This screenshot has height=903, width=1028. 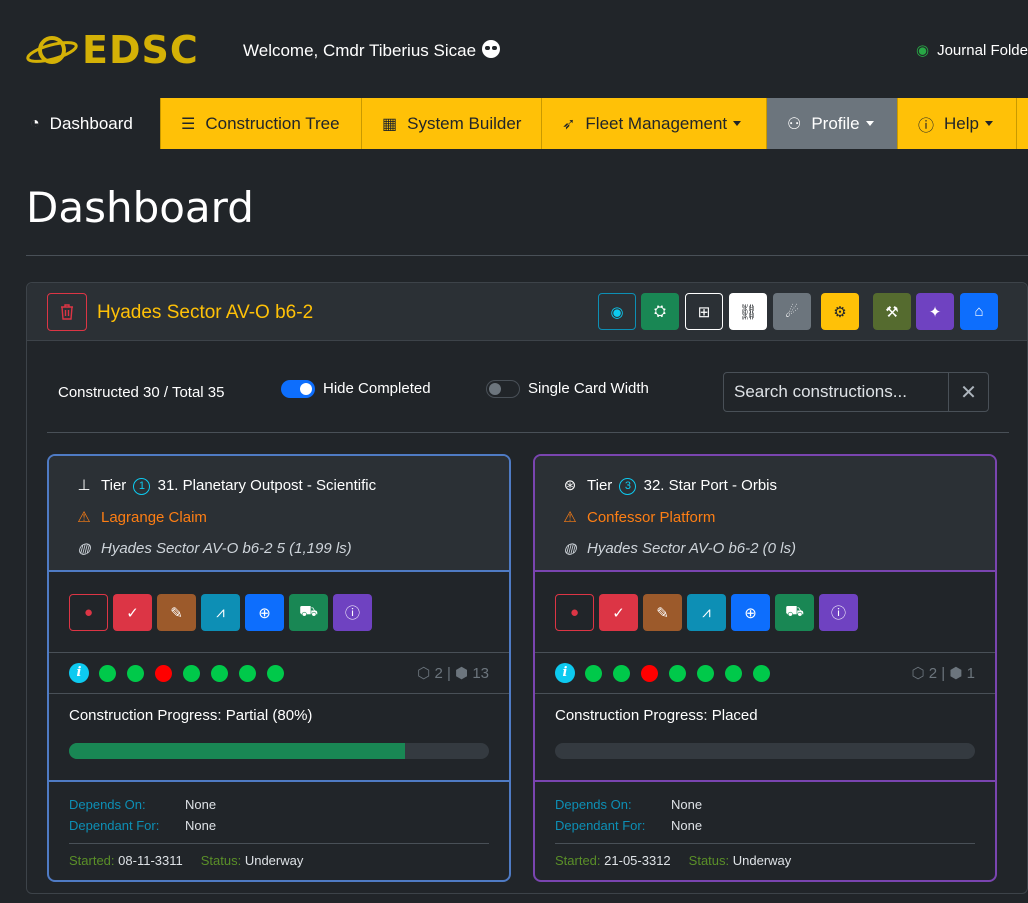 I want to click on sparkles-button: ✦, so click(x=935, y=311).